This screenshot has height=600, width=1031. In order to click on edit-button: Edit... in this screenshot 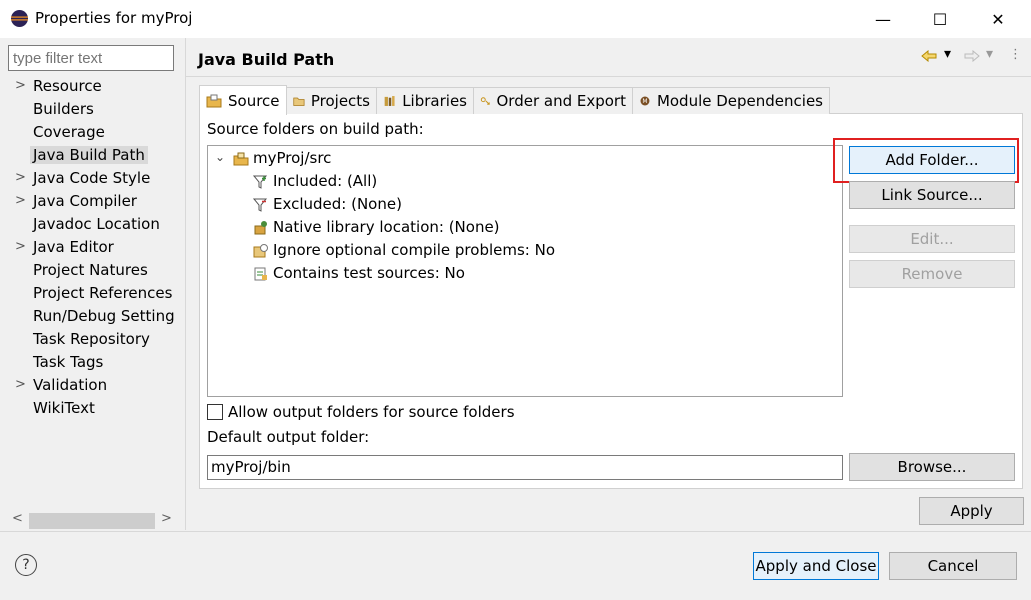, I will do `click(932, 239)`.